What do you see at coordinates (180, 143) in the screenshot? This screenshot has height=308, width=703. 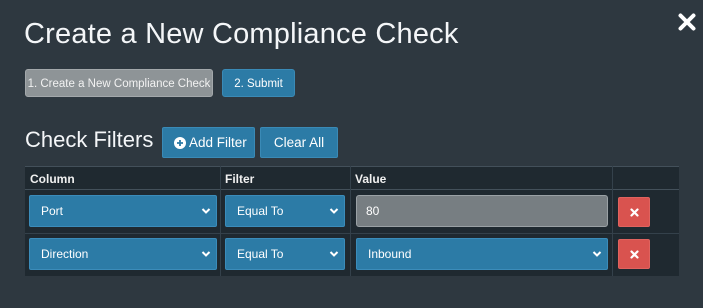 I see `plus-circle-icon` at bounding box center [180, 143].